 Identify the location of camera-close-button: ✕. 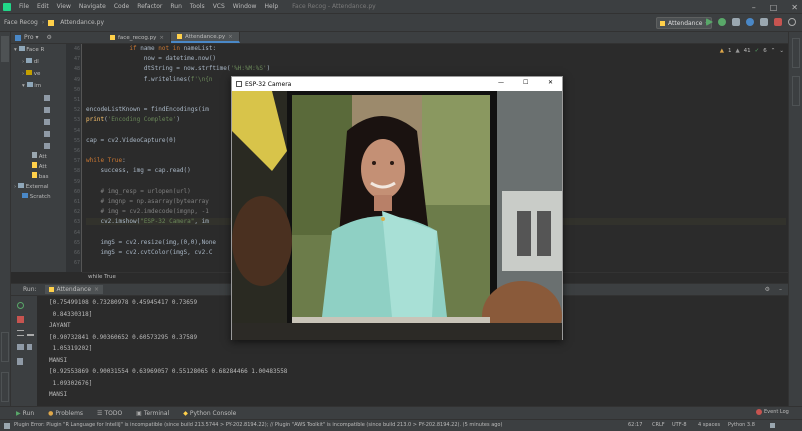
(550, 82).